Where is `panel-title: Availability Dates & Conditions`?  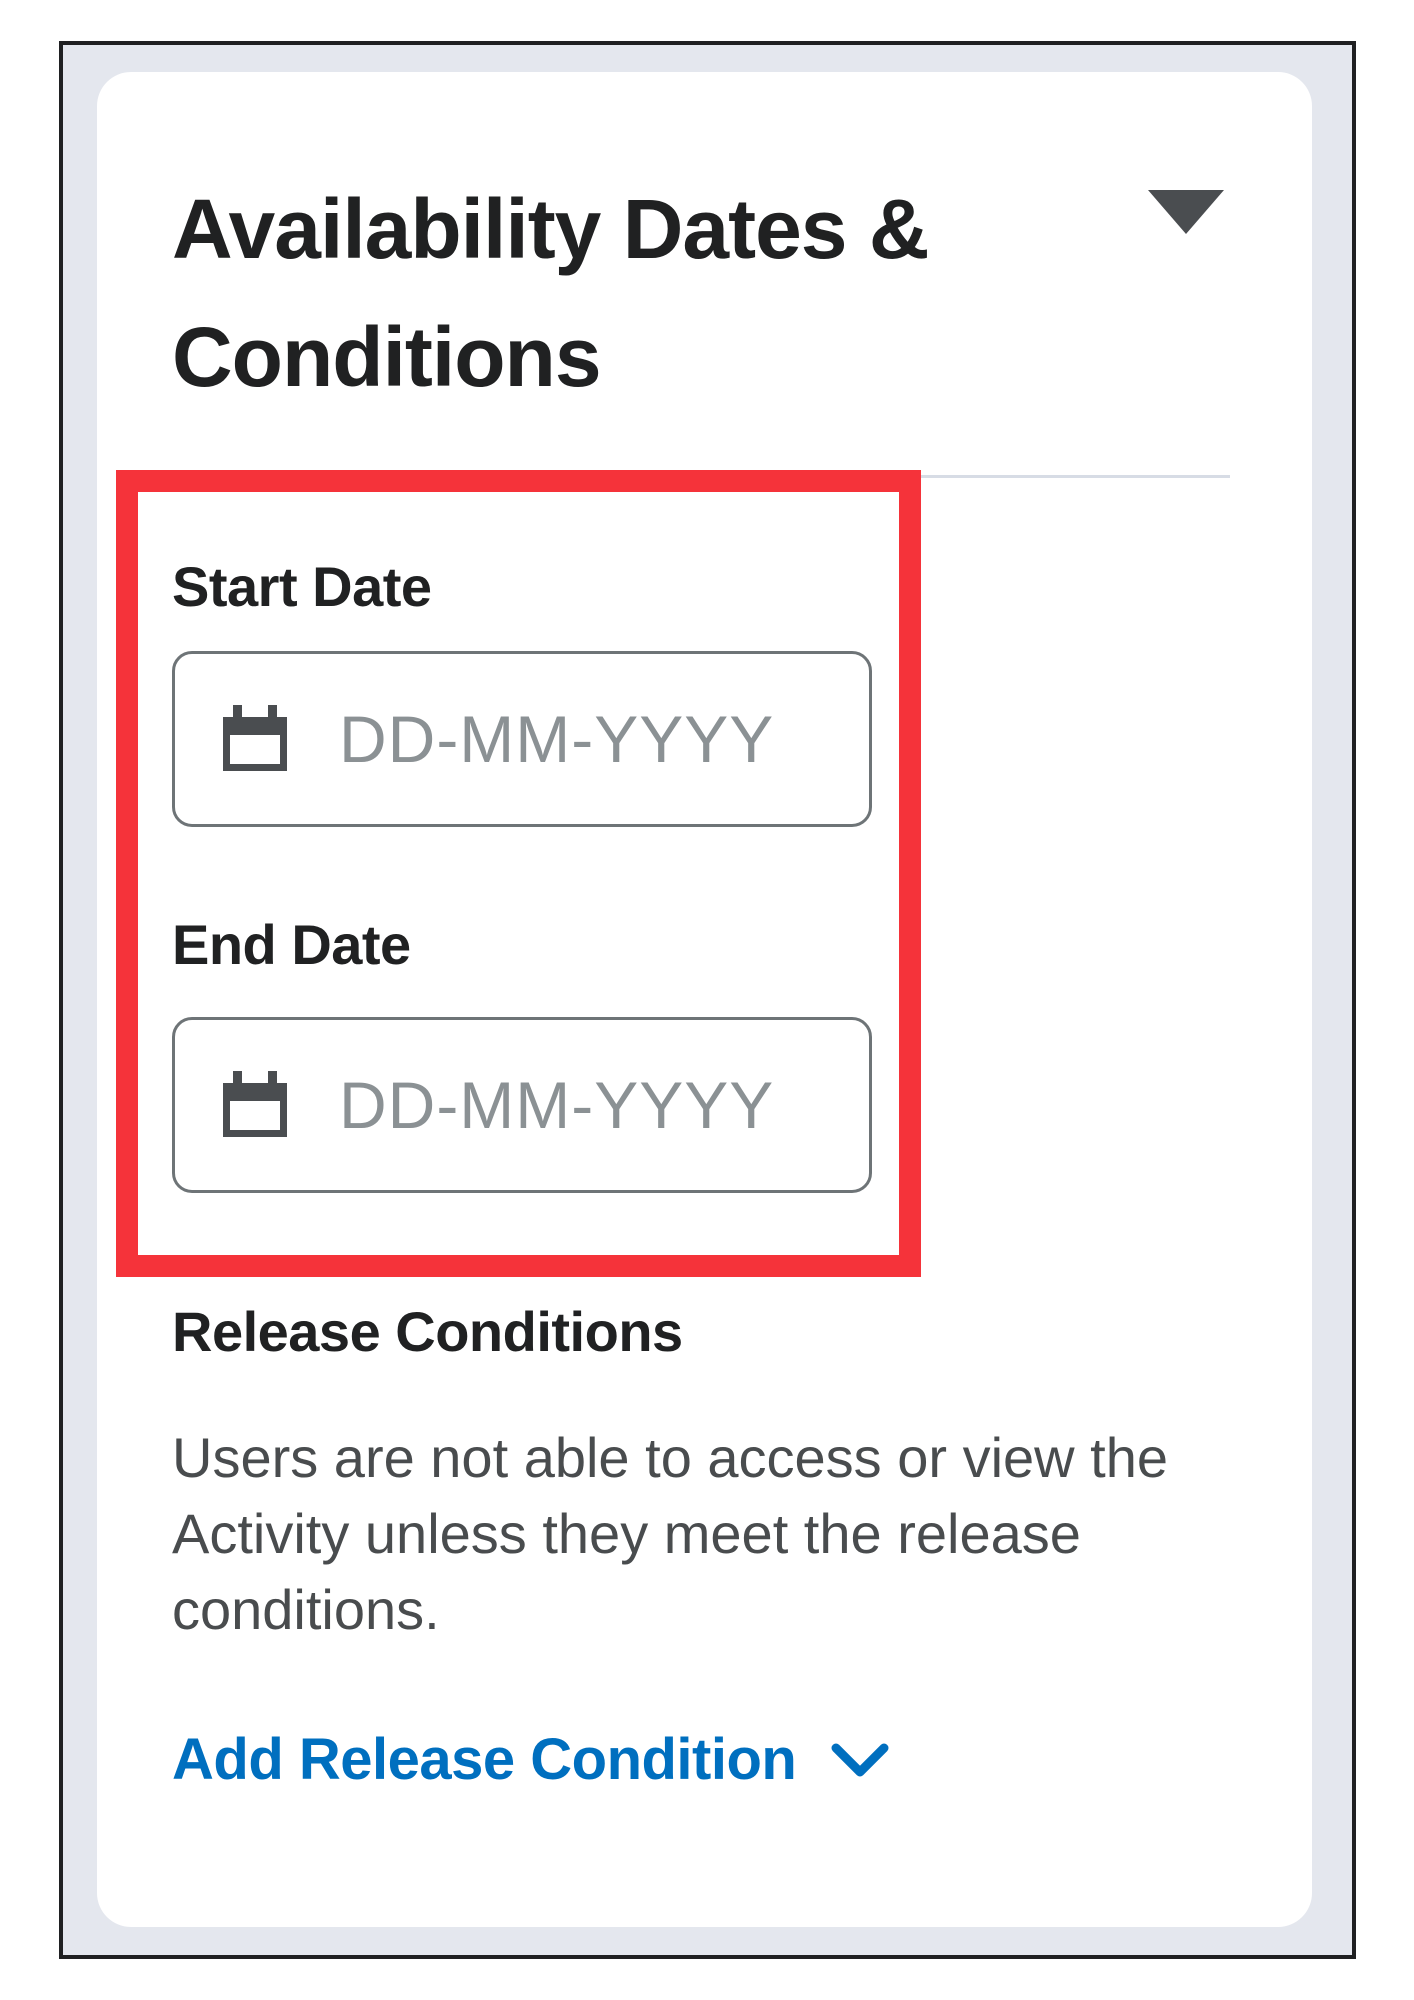
panel-title: Availability Dates & Conditions is located at coordinates (551, 293).